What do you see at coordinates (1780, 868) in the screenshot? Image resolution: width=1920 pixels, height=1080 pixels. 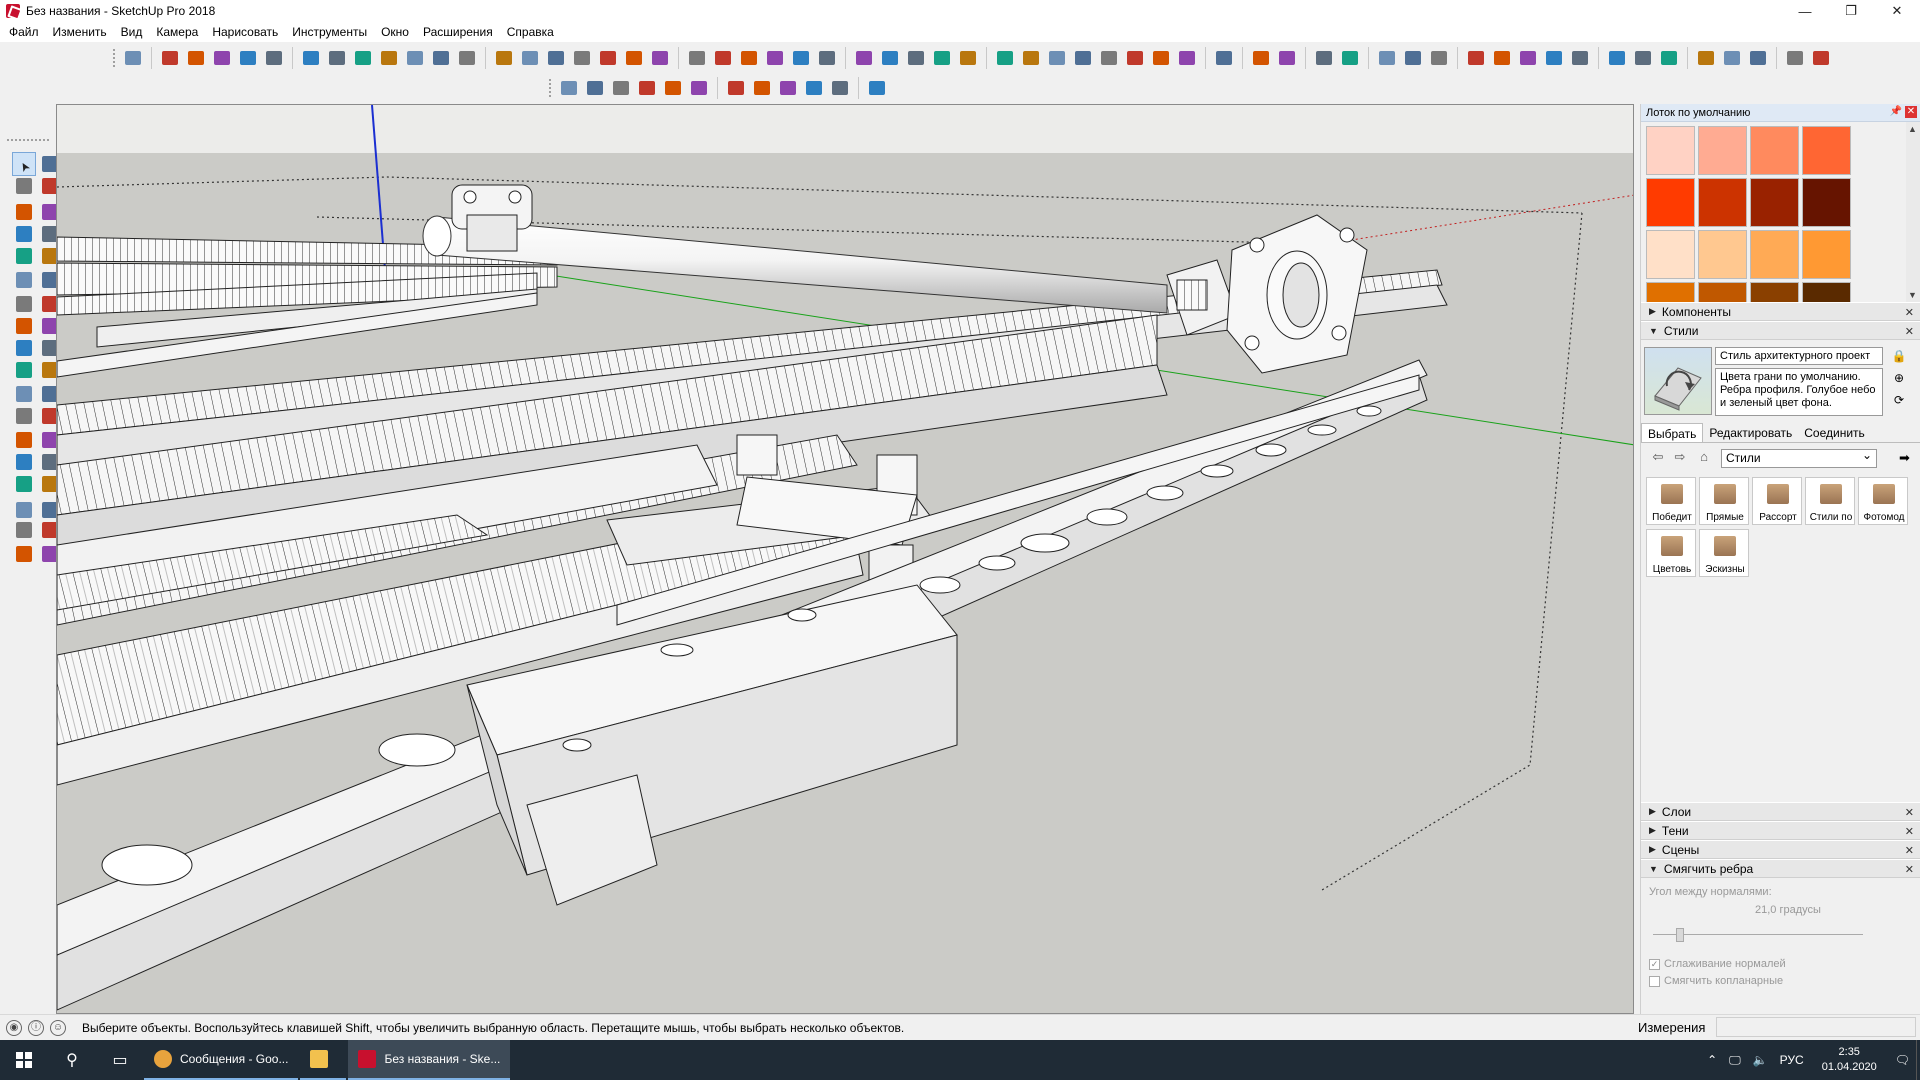 I see `section-soften-edges: ▼ Смягчить ребра ✕` at bounding box center [1780, 868].